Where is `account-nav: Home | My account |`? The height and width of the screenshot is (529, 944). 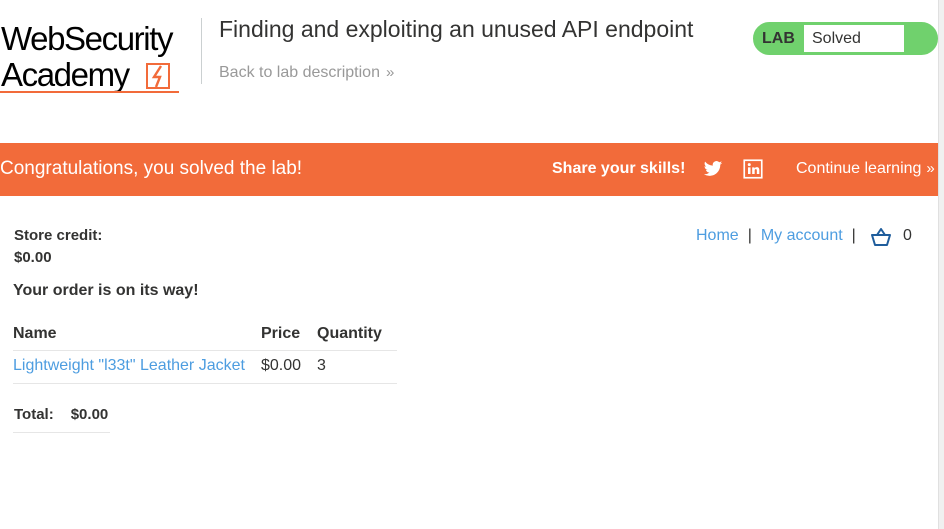 account-nav: Home | My account | is located at coordinates (780, 236).